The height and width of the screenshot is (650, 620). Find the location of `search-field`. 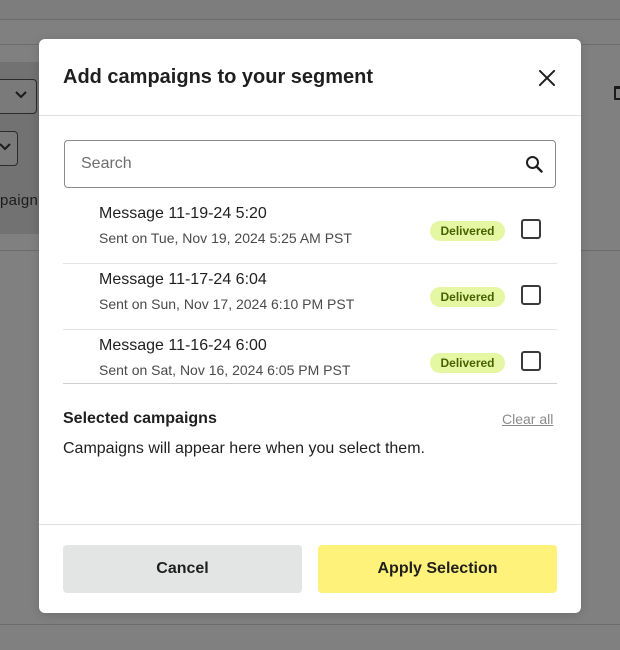

search-field is located at coordinates (310, 164).